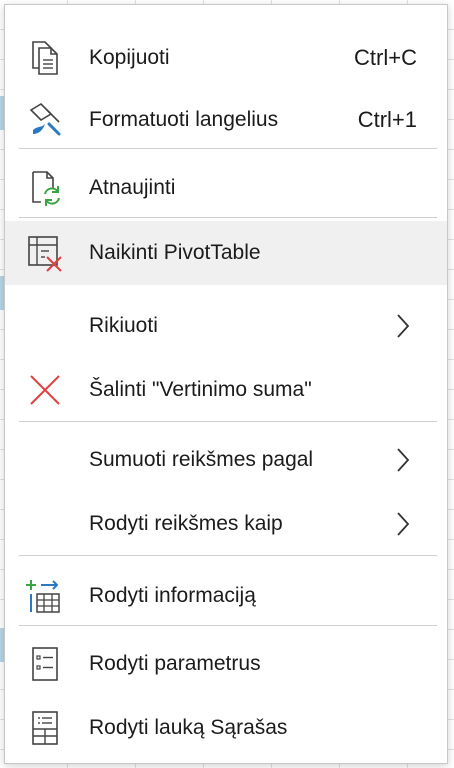  What do you see at coordinates (201, 459) in the screenshot?
I see `menu-item-label: Sumuoti reikšmes pagal` at bounding box center [201, 459].